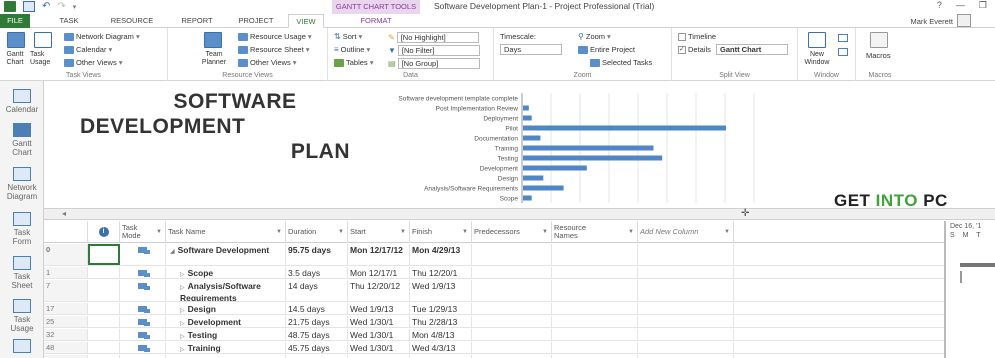  Describe the element at coordinates (512, 232) in the screenshot. I see `predecessors-header: Predecessors ▼` at that location.